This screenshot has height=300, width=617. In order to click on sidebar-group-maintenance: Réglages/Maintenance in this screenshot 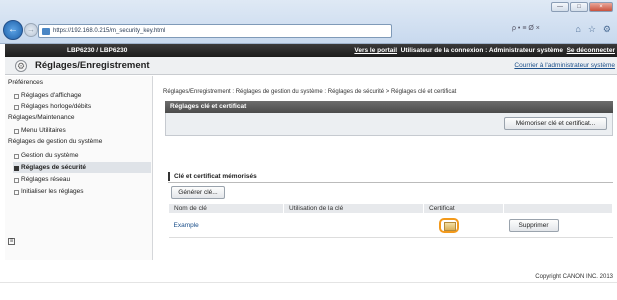, I will do `click(41, 117)`.